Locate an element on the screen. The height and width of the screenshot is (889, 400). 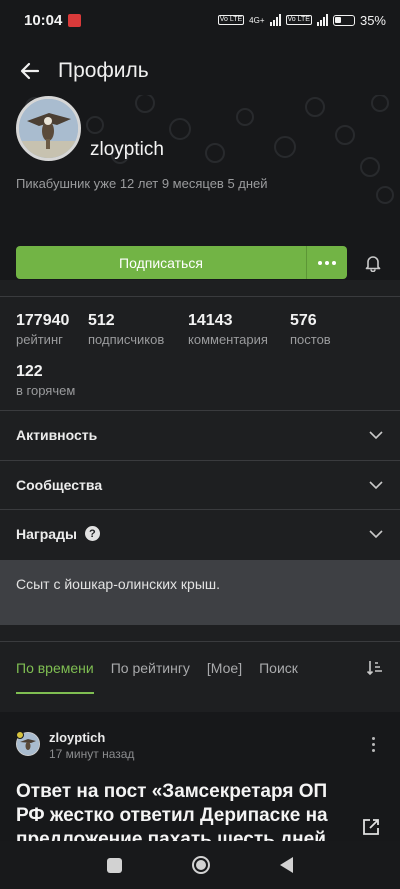
tab-by-rating: По рейтингу is located at coordinates (150, 668).